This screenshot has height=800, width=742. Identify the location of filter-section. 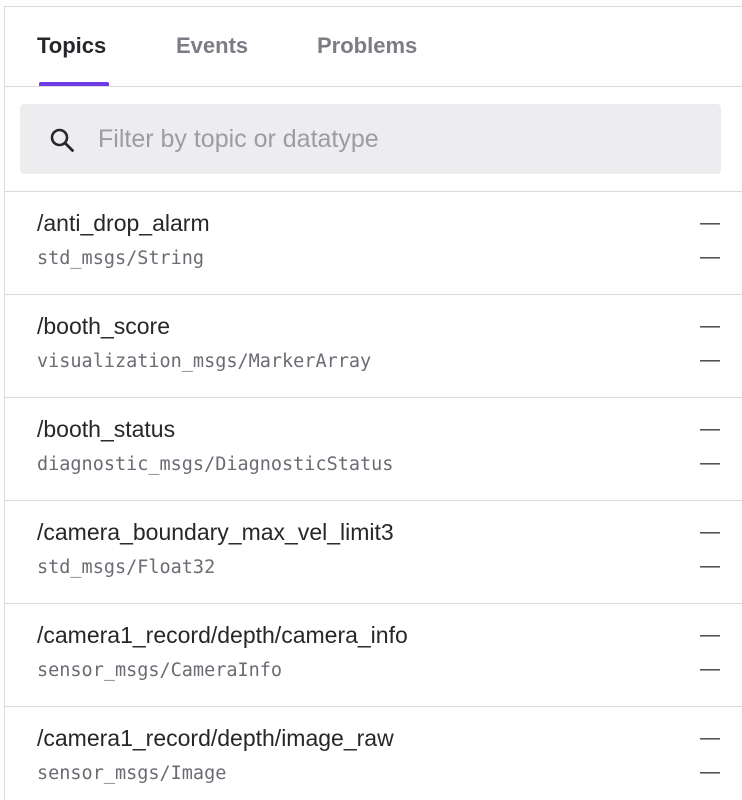
(373, 139).